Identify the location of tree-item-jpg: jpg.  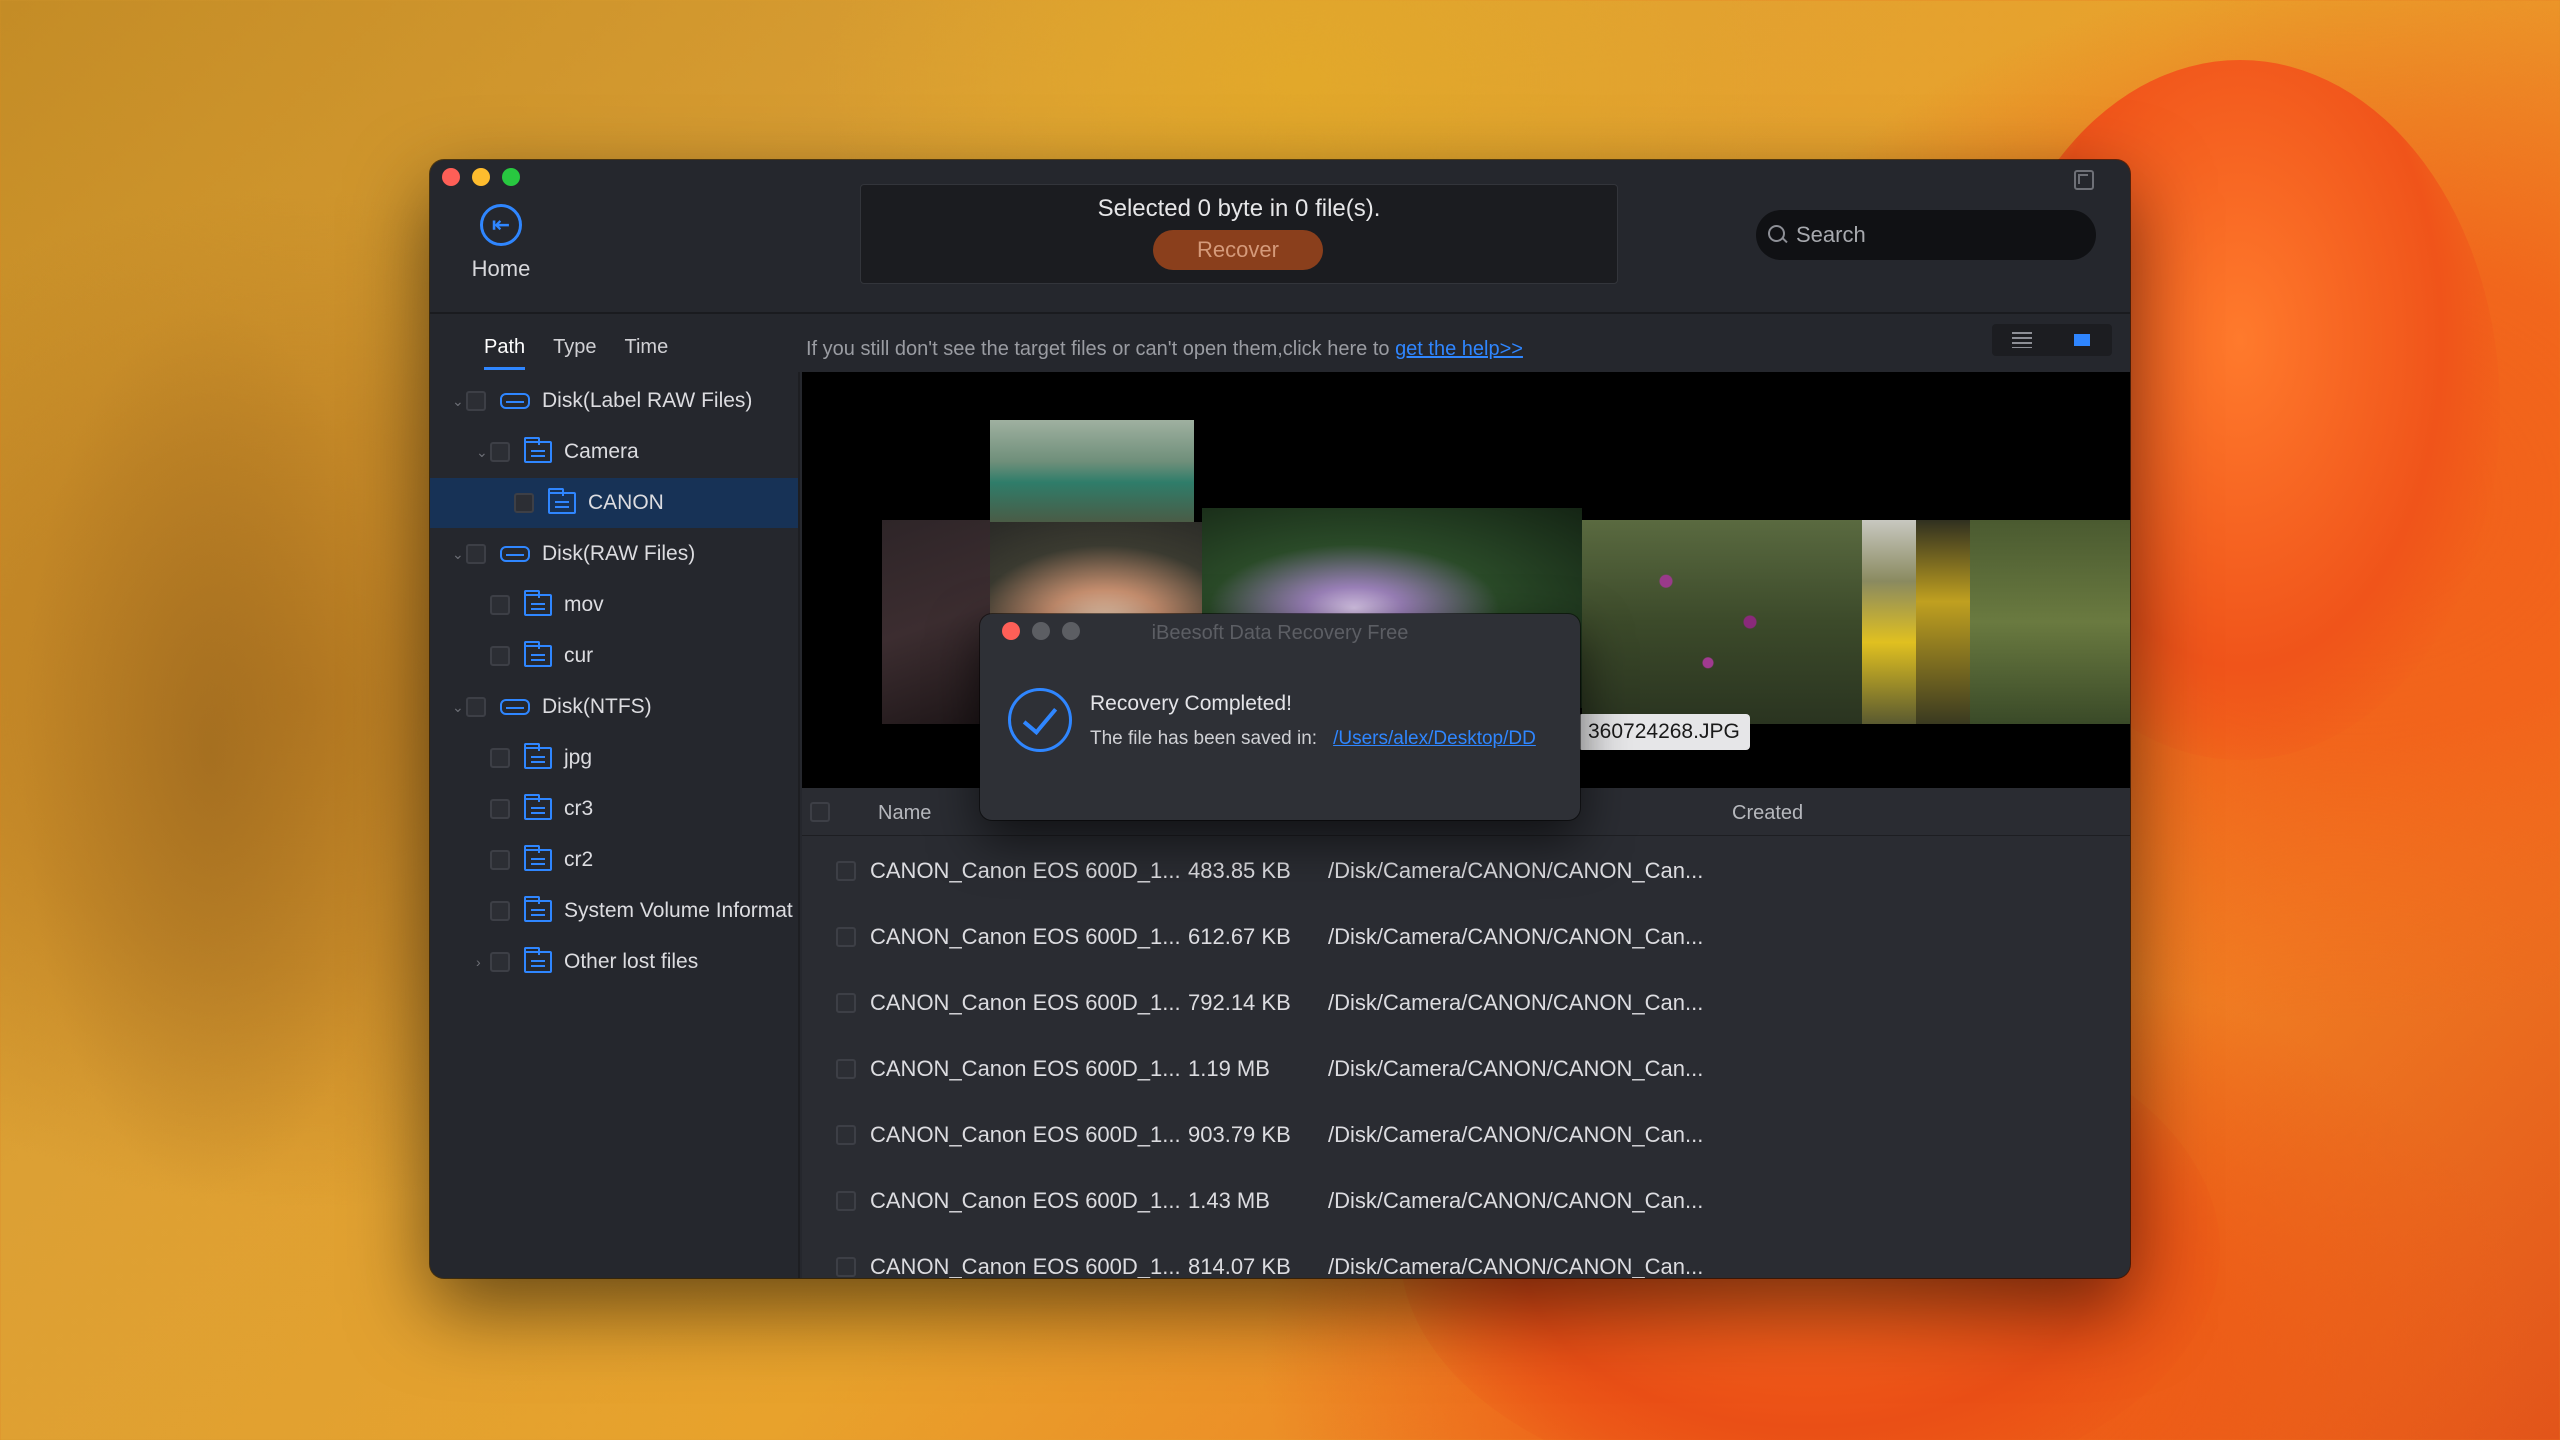
(614, 758).